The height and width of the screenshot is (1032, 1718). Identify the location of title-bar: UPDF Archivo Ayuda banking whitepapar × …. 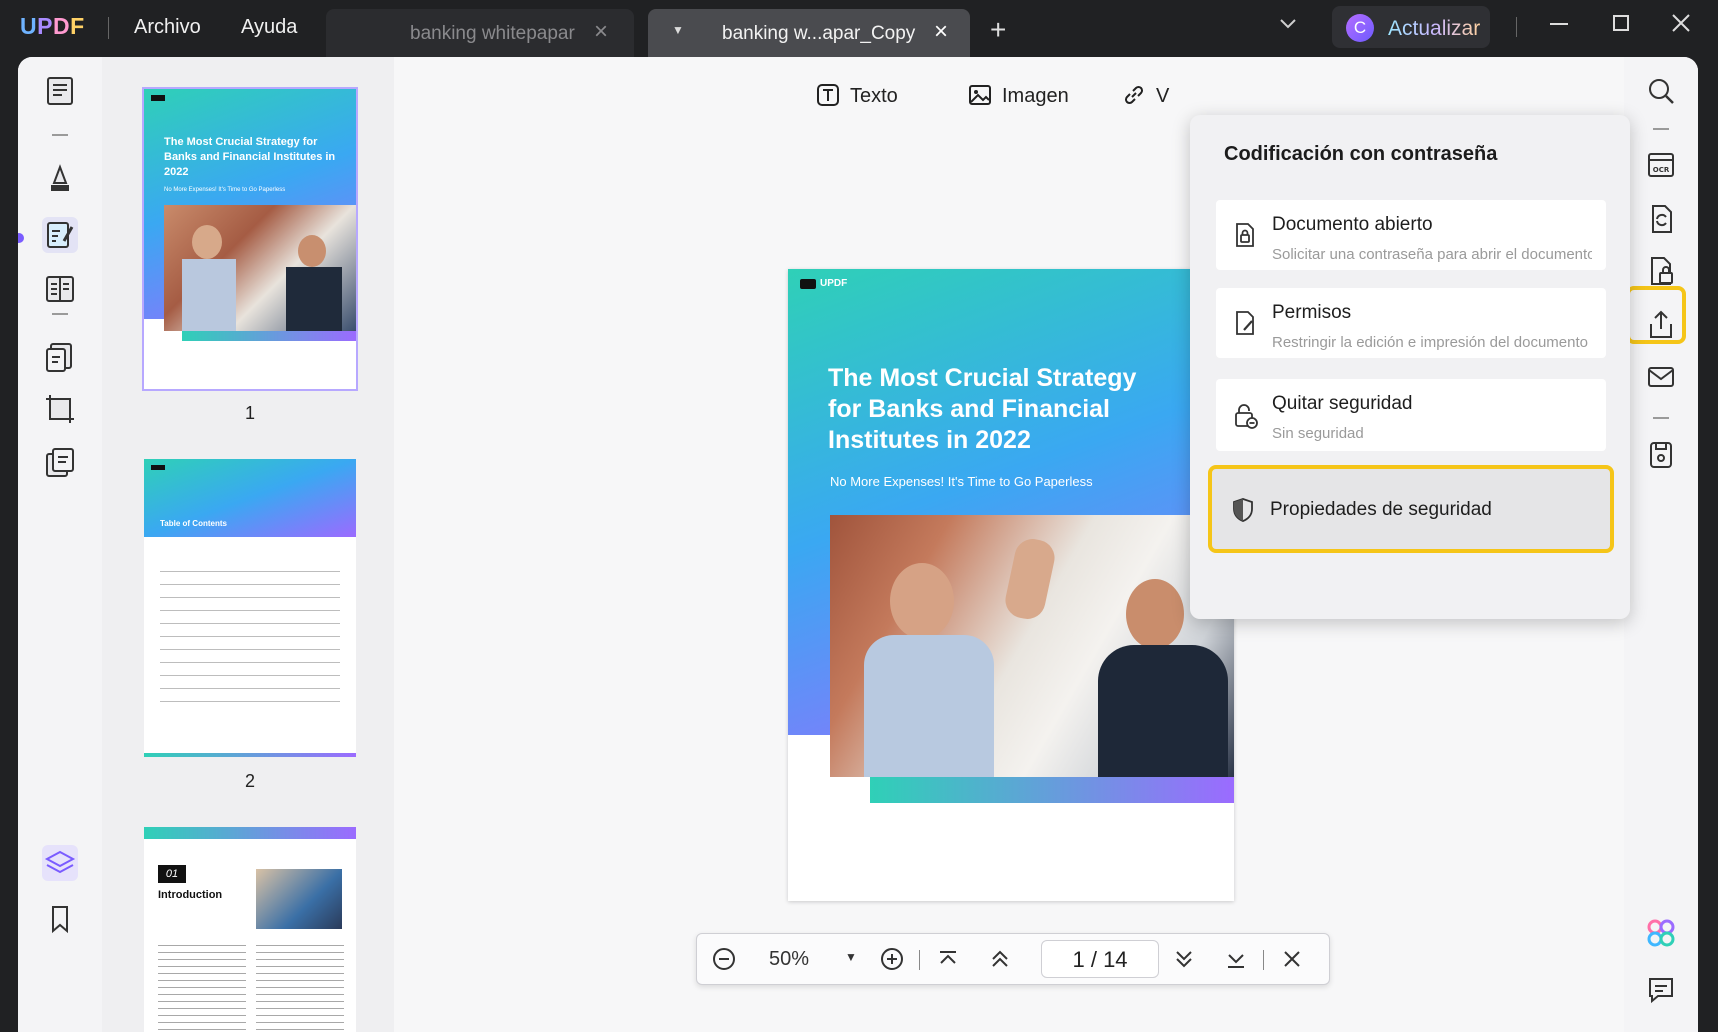
(859, 28).